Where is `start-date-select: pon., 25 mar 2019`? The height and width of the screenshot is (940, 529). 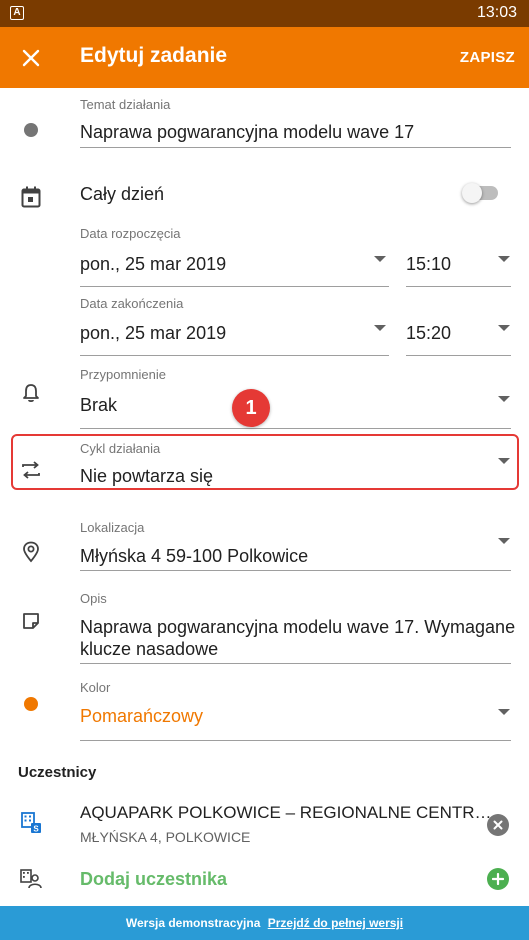 start-date-select: pon., 25 mar 2019 is located at coordinates (153, 264).